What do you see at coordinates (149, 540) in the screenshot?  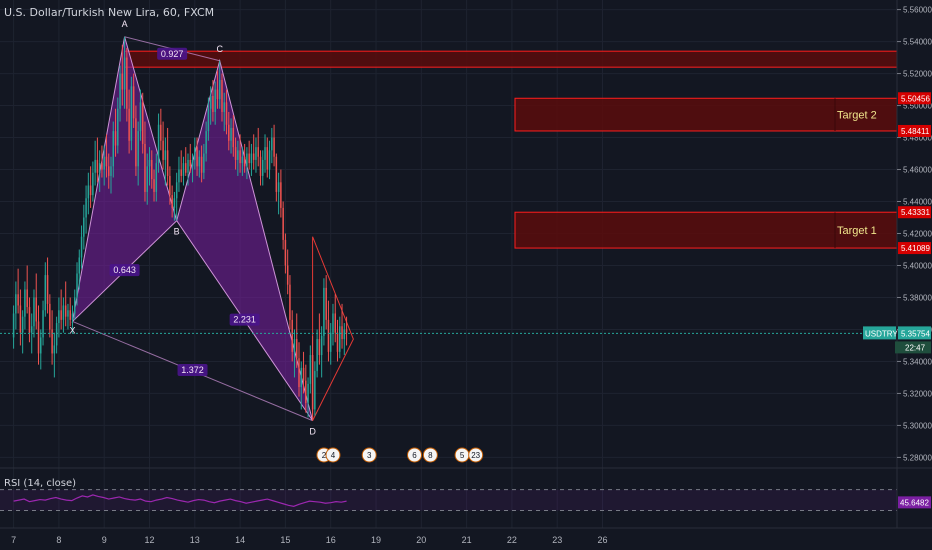 I see `time-tick-label: 12` at bounding box center [149, 540].